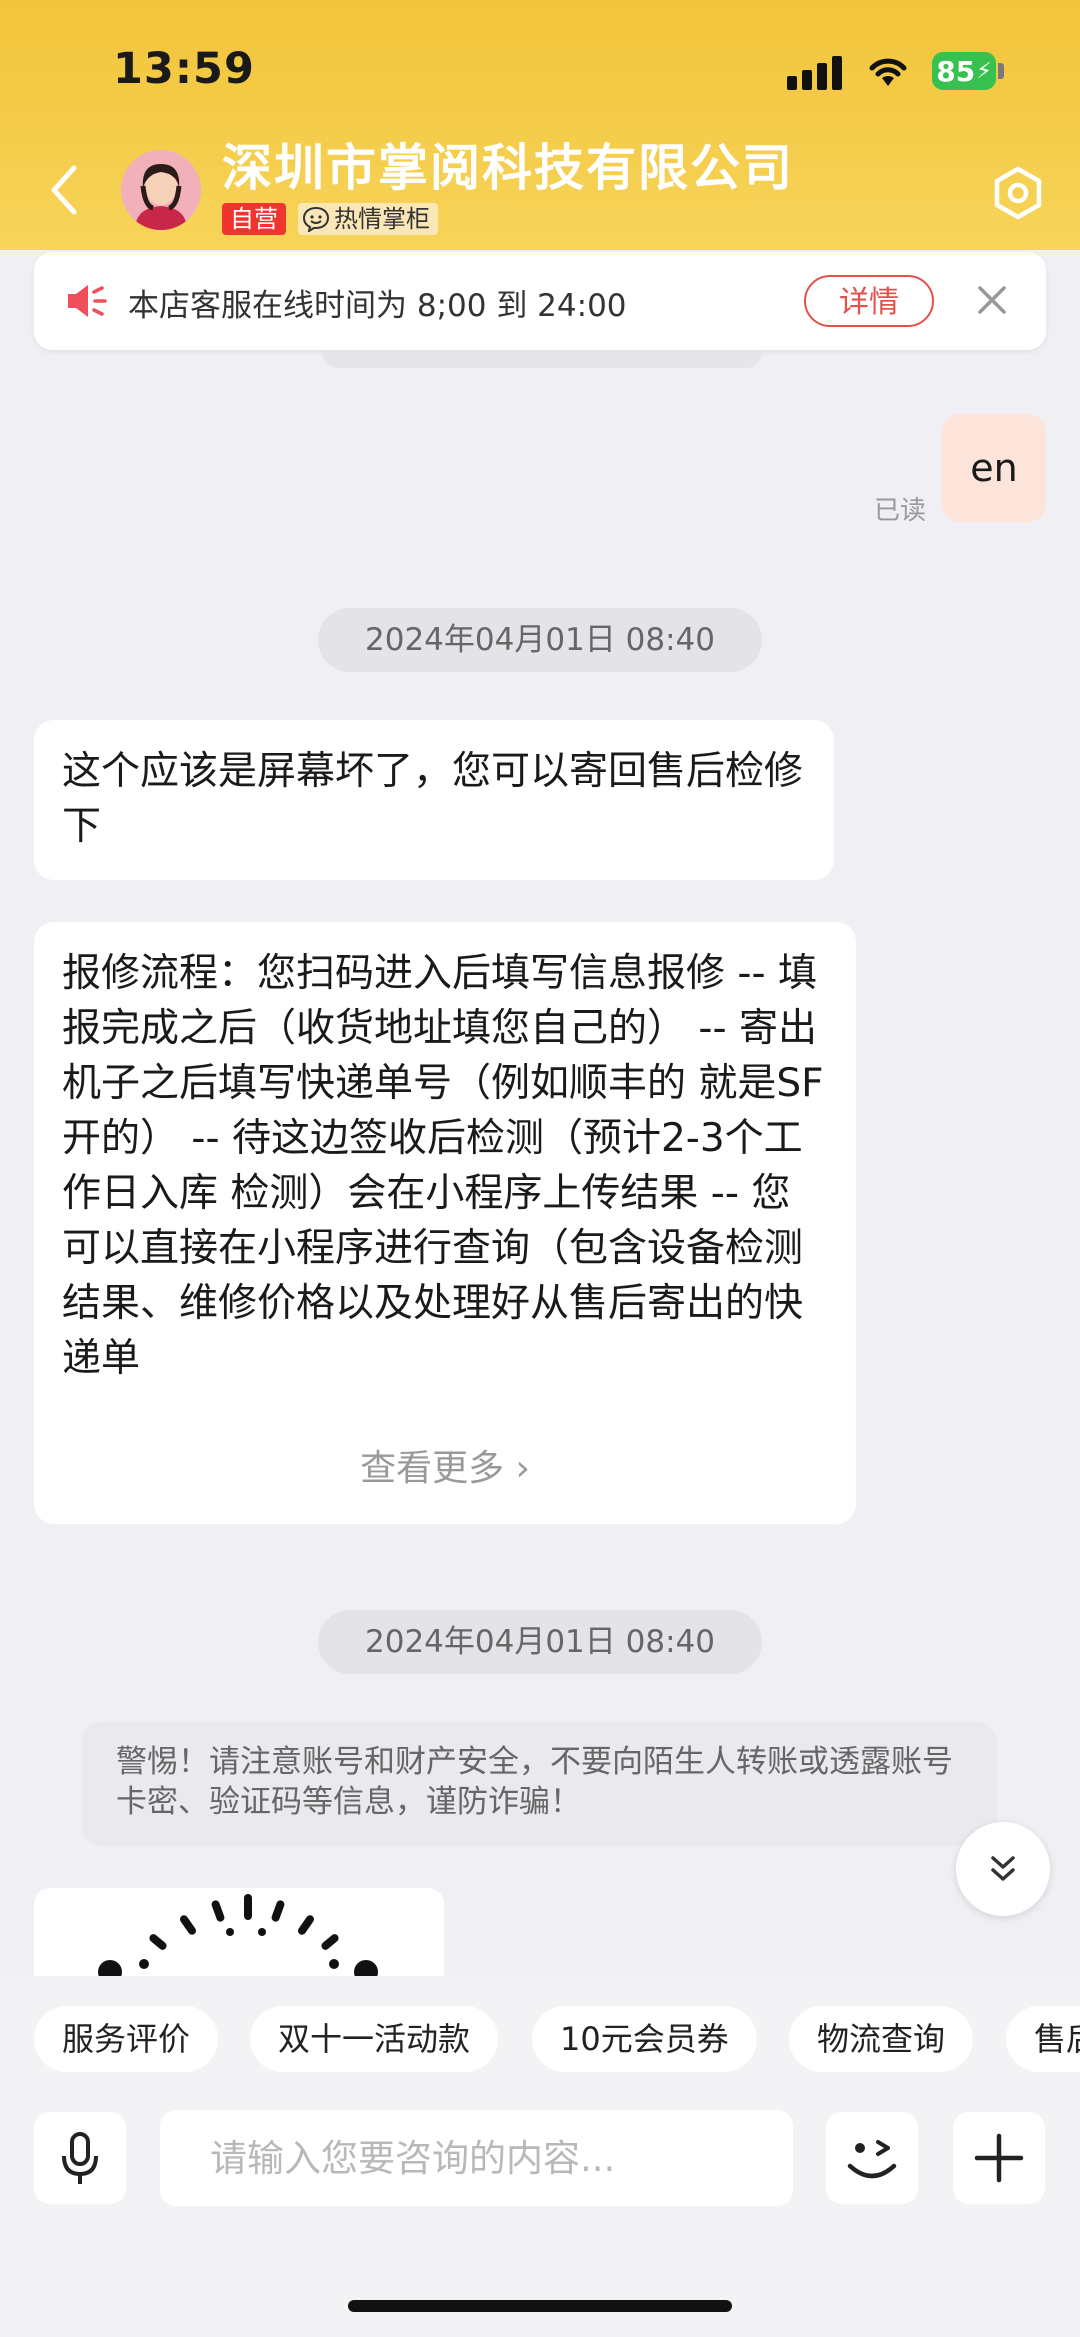 The height and width of the screenshot is (2337, 1080). What do you see at coordinates (238, 1935) in the screenshot?
I see `qr-code-image` at bounding box center [238, 1935].